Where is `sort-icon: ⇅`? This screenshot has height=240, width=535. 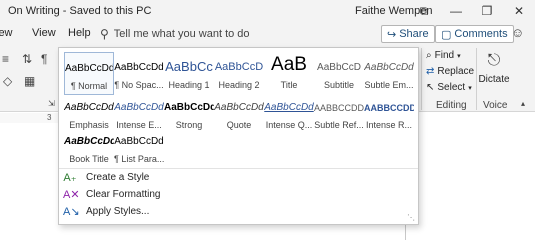 sort-icon: ⇅ is located at coordinates (27, 59).